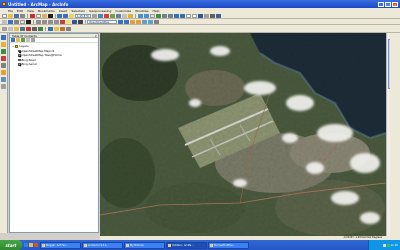  I want to click on search-tool-icon, so click(3, 51).